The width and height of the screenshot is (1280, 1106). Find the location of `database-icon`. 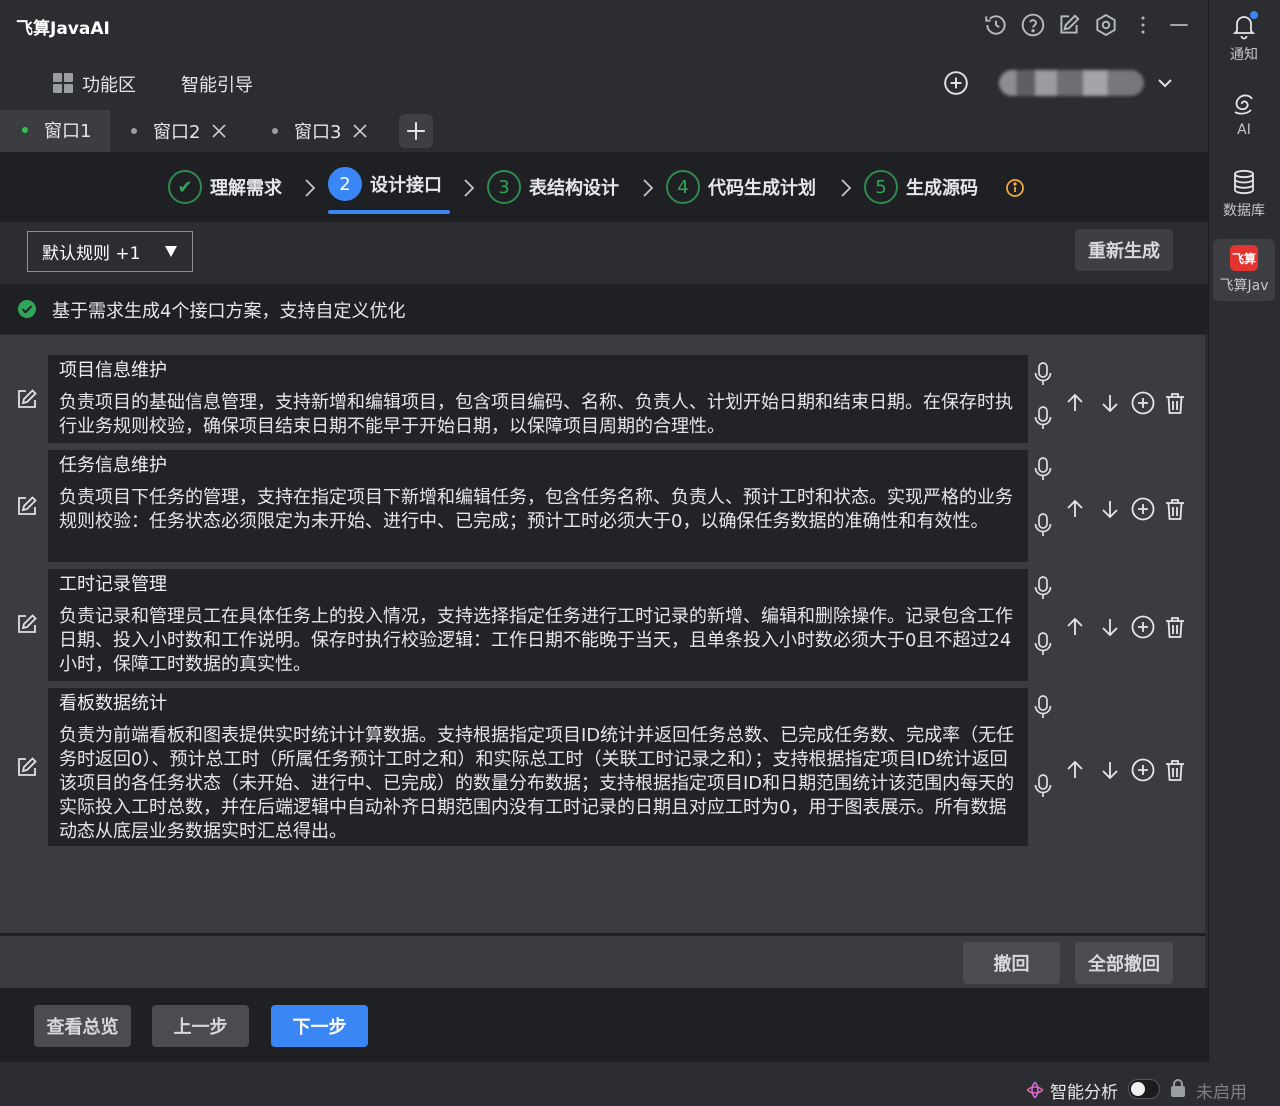

database-icon is located at coordinates (1244, 182).